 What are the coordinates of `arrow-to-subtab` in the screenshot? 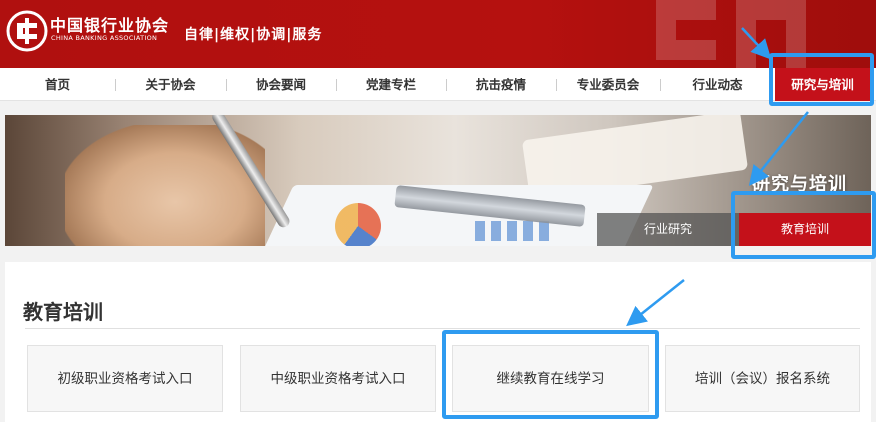 It's located at (778, 148).